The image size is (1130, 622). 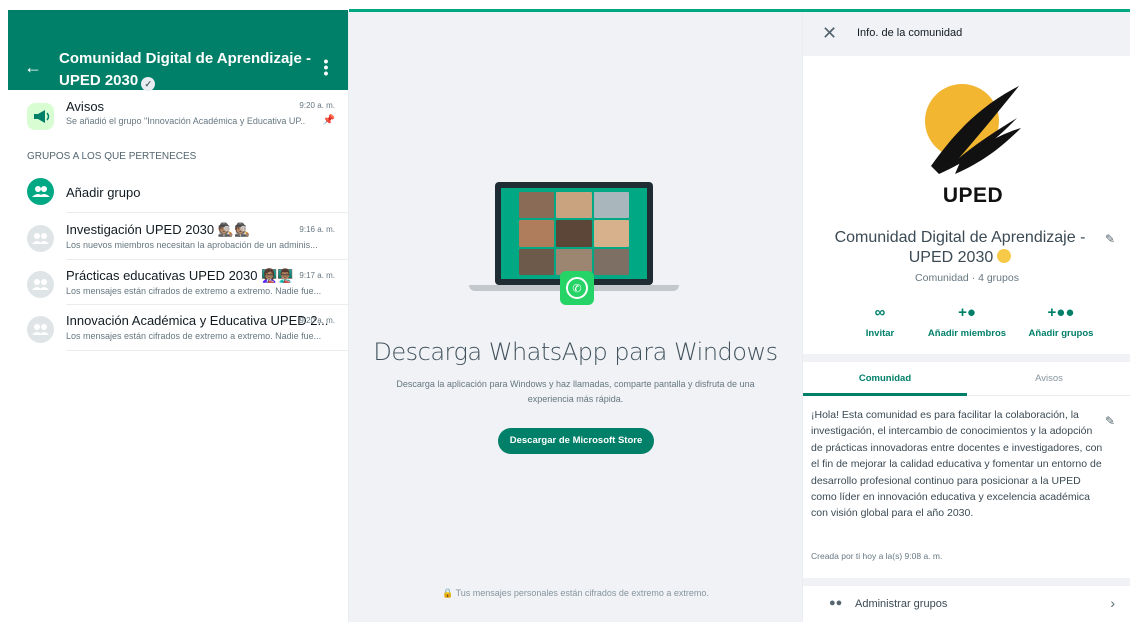 What do you see at coordinates (575, 352) in the screenshot?
I see `download-title: Descarga WhatsApp para Windows` at bounding box center [575, 352].